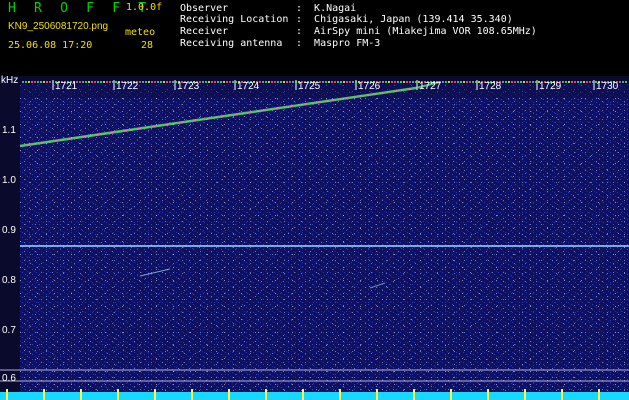 The image size is (629, 400). I want to click on x-tick-label: 1721, so click(66, 86).